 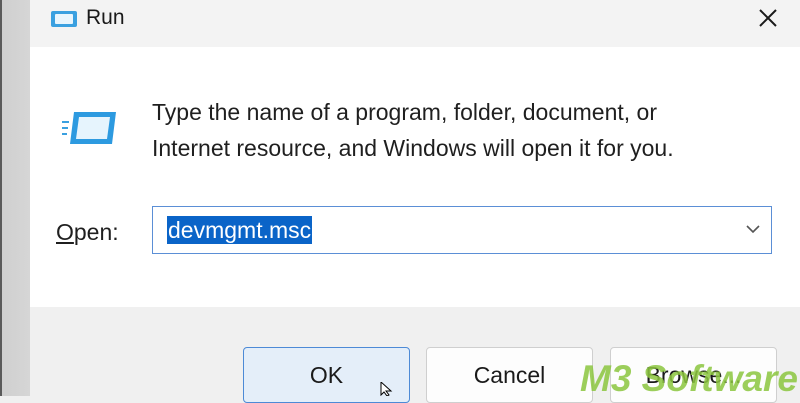 I want to click on chevron-down-icon, so click(x=753, y=229).